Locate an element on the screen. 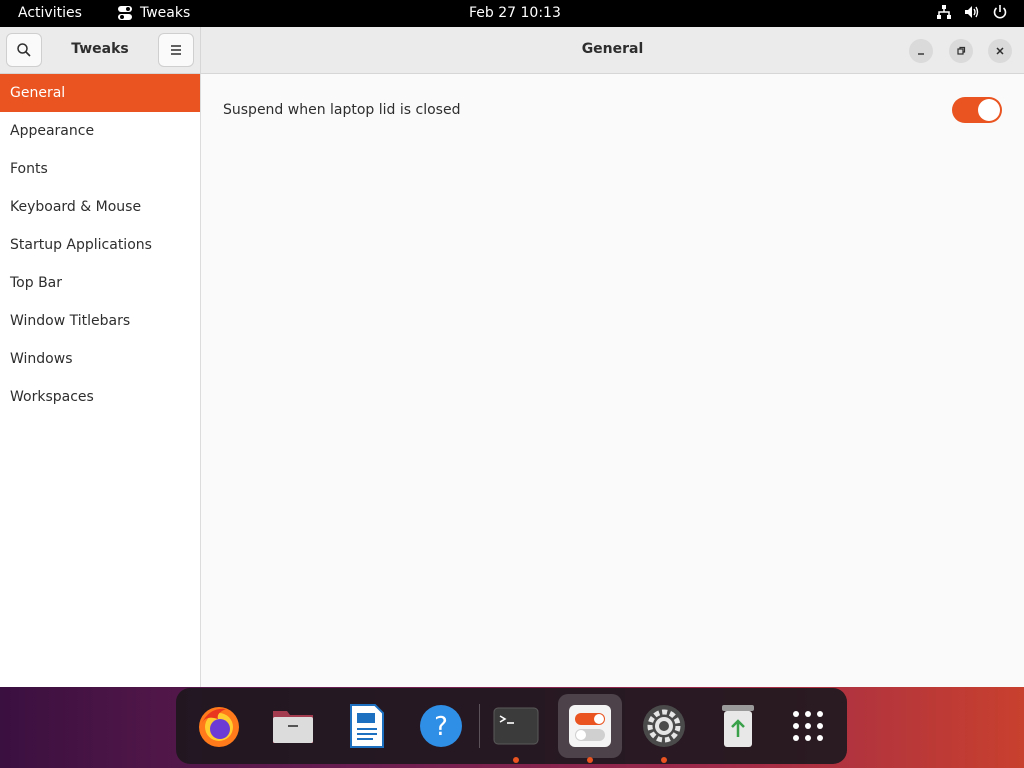 The width and height of the screenshot is (1024, 768). sidebar-item-fonts: Fonts is located at coordinates (100, 169).